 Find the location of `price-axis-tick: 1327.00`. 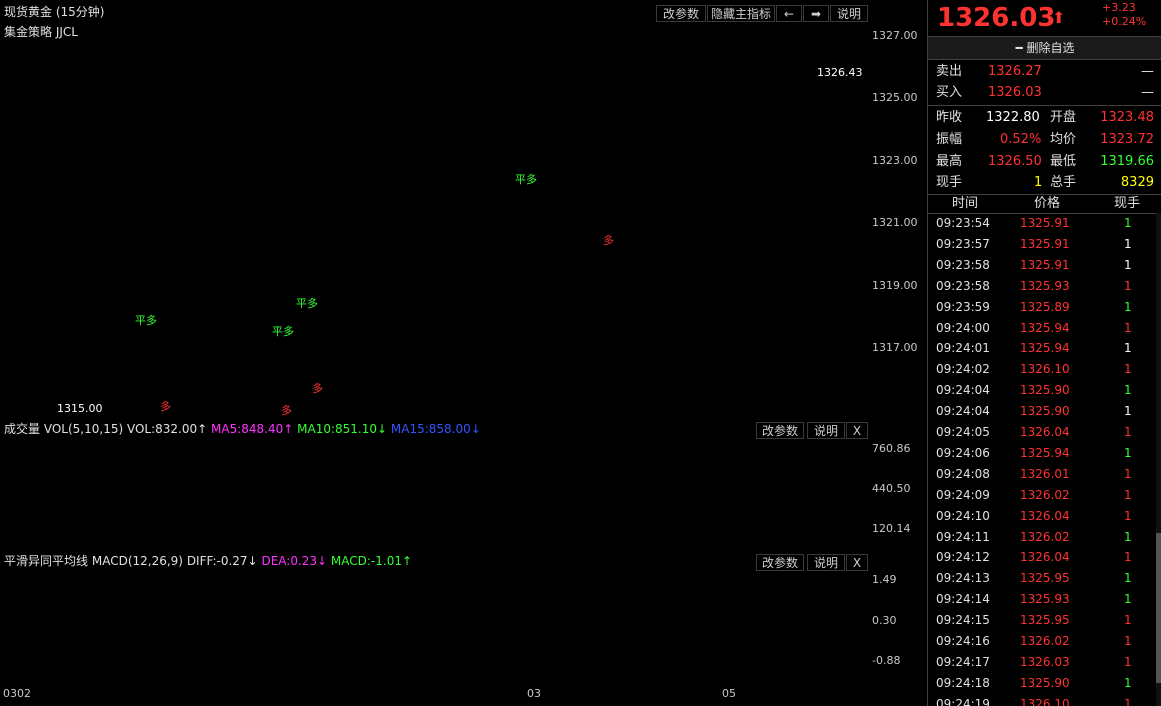

price-axis-tick: 1327.00 is located at coordinates (895, 35).